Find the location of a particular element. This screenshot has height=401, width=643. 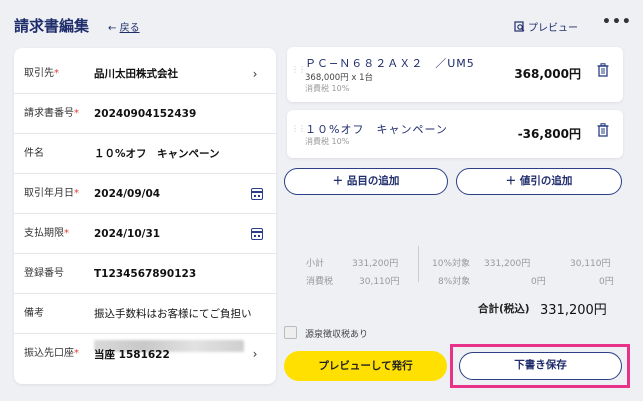

item-name: ＰＣ−Ｎ６８２ＡＸ２ ／UM5 is located at coordinates (390, 63).